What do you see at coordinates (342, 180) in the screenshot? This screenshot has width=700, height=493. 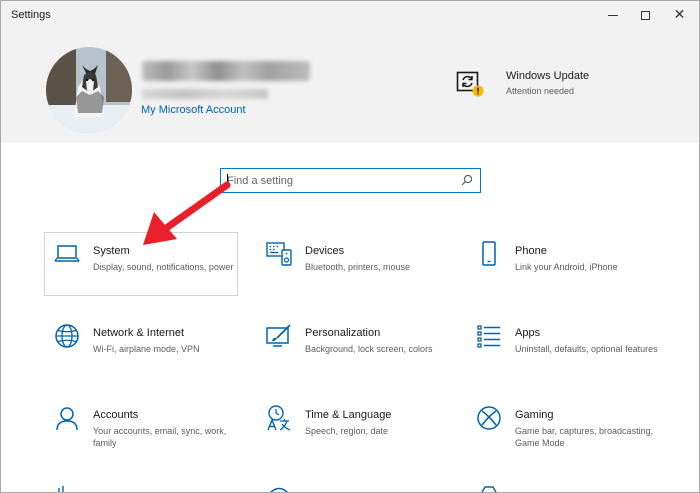 I see `search-input` at bounding box center [342, 180].